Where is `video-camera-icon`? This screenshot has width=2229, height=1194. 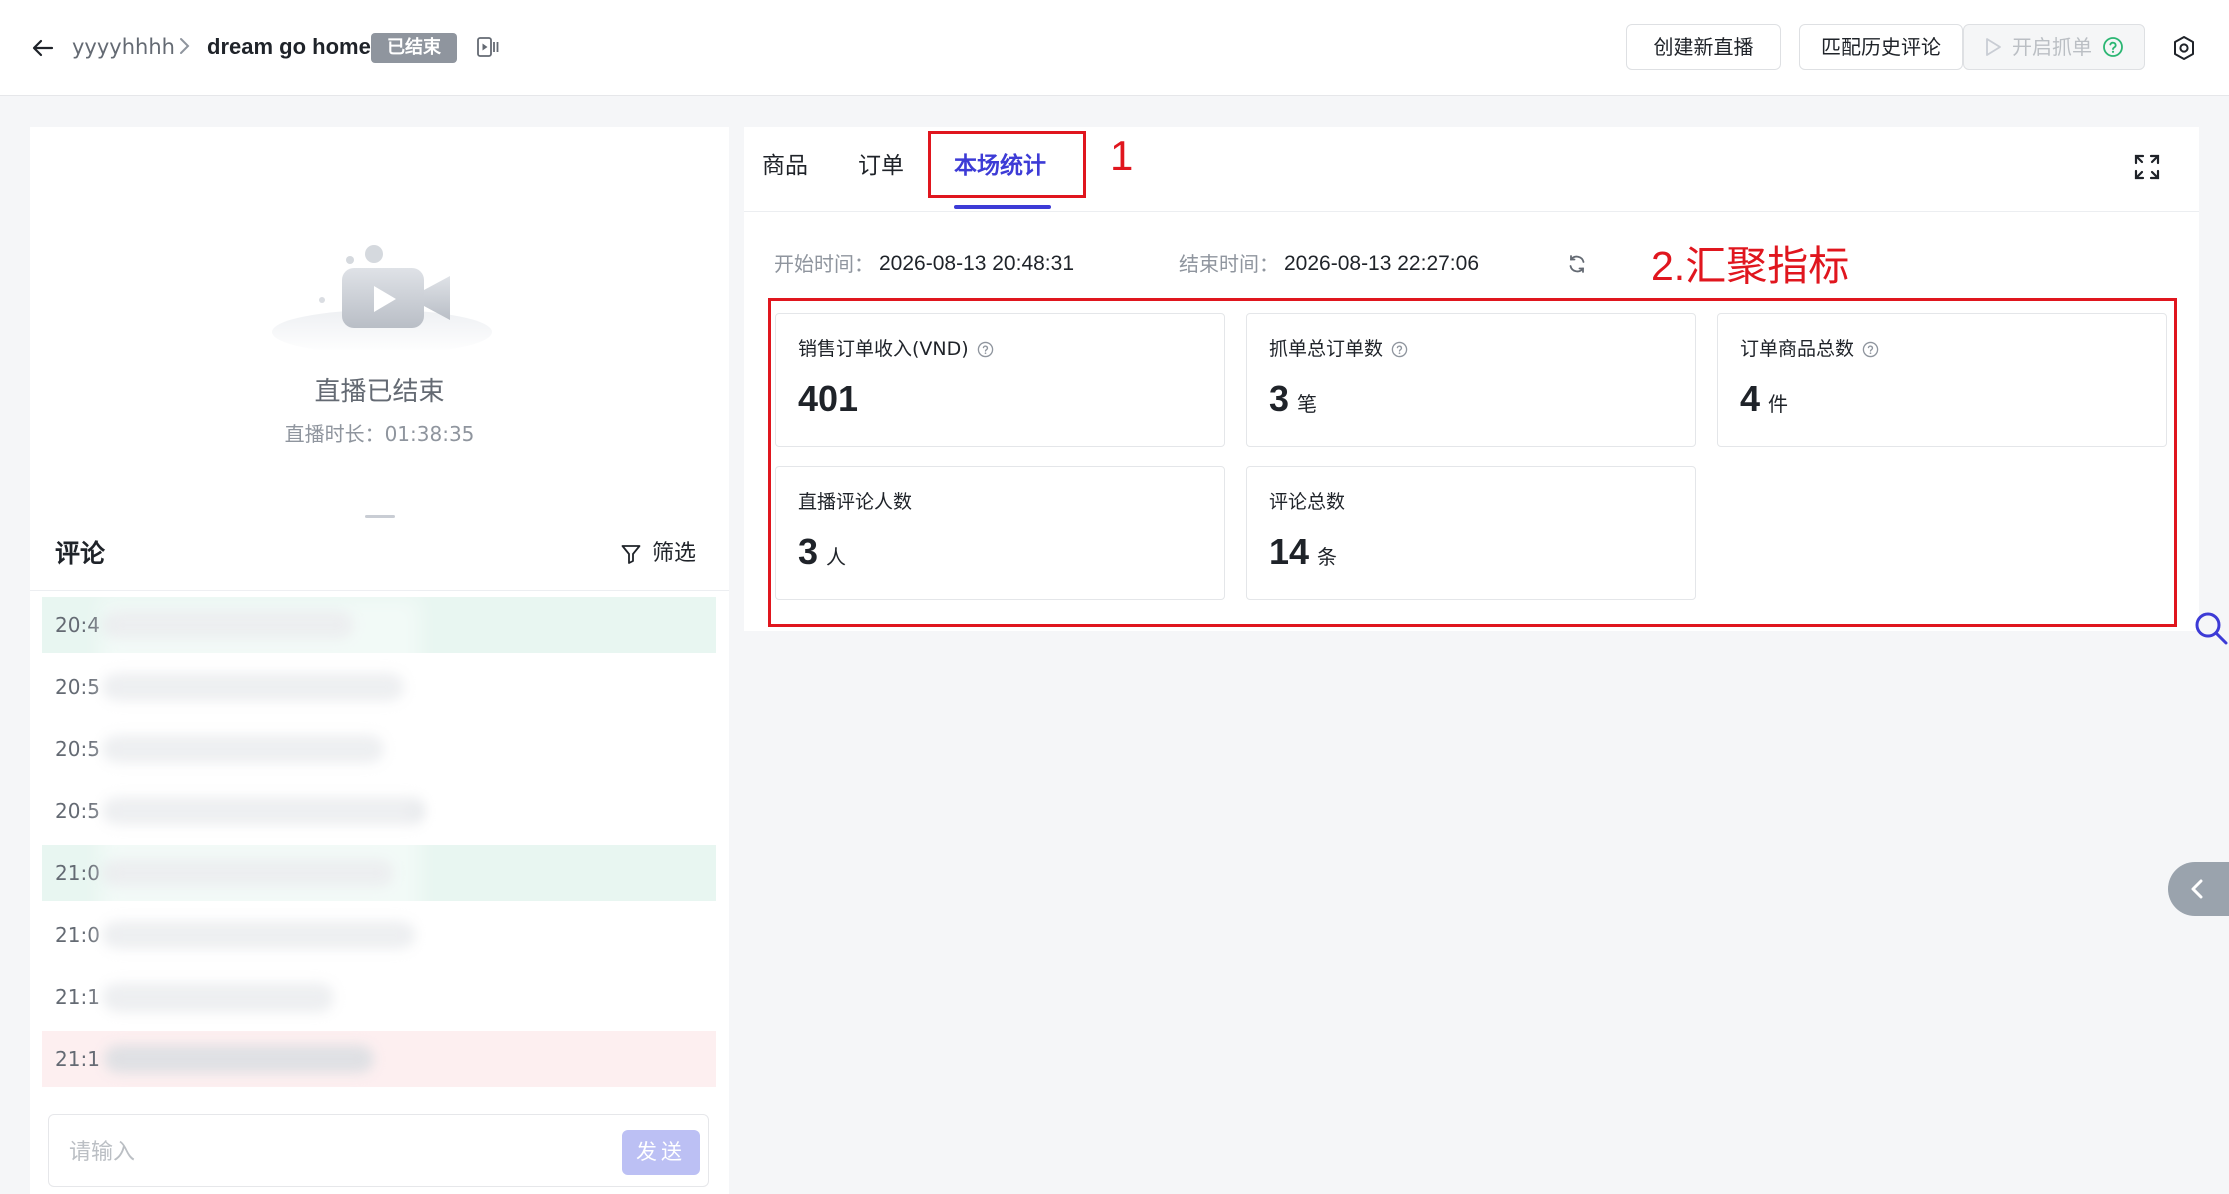 video-camera-icon is located at coordinates (382, 295).